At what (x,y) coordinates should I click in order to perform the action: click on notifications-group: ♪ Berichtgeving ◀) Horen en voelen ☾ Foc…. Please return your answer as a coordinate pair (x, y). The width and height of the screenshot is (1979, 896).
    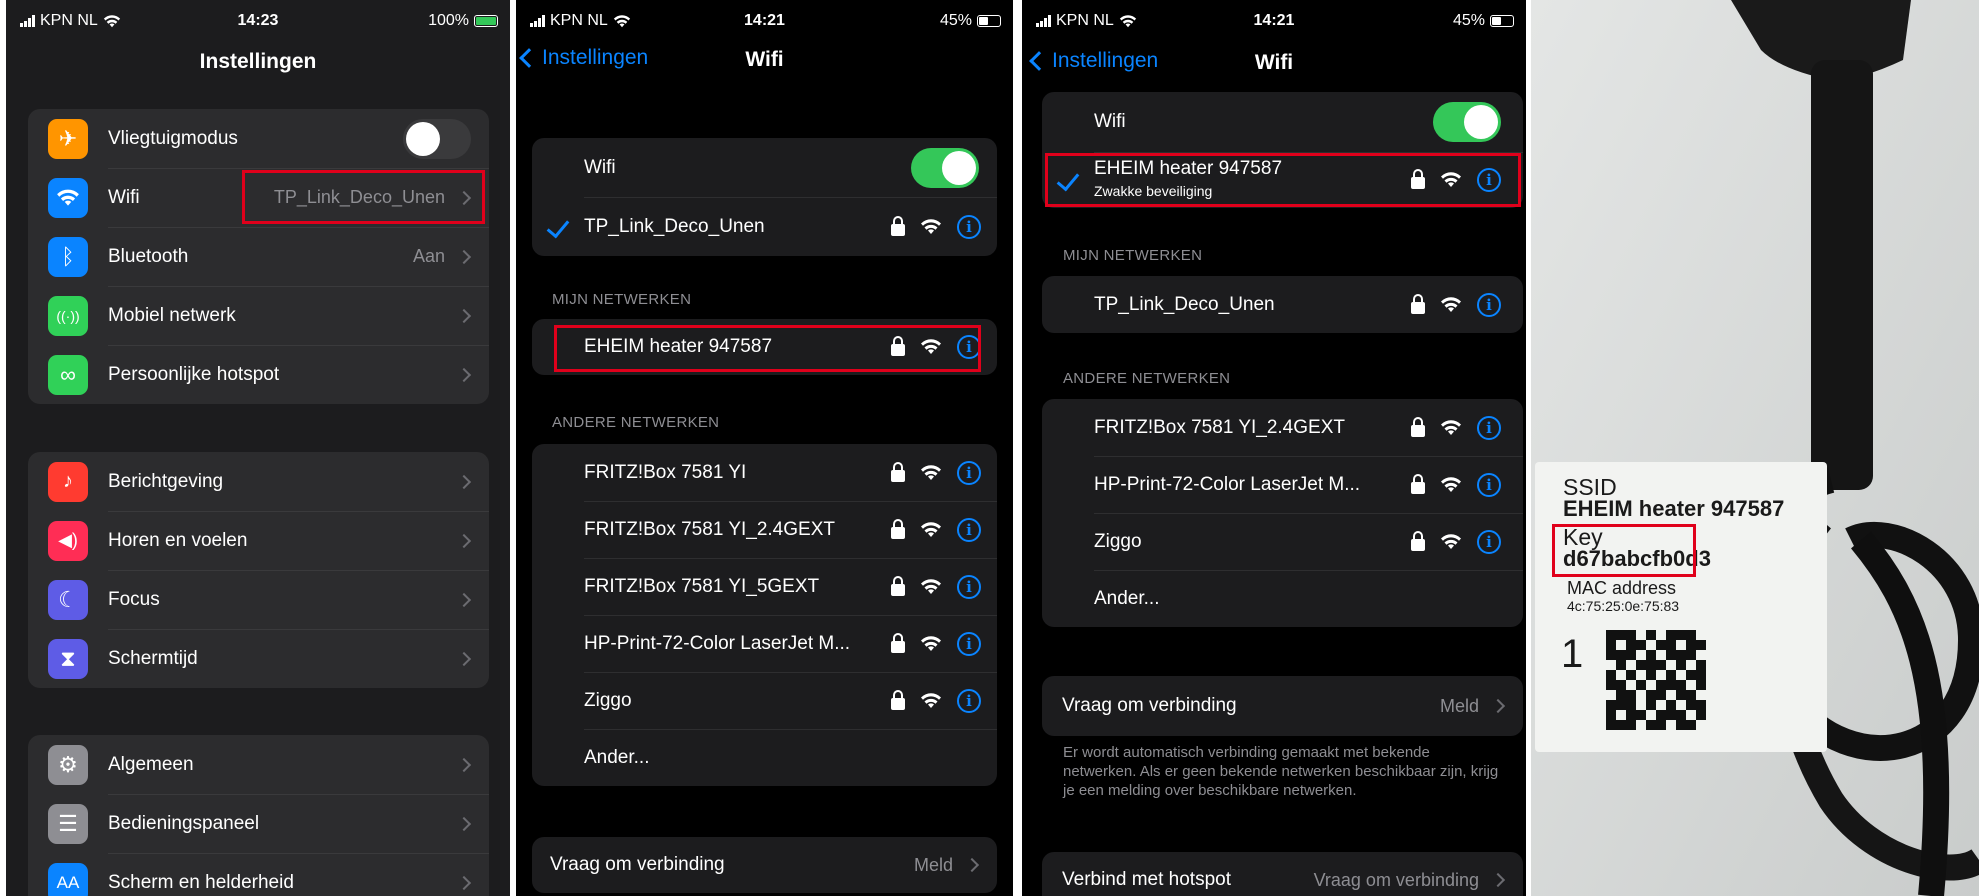
    Looking at the image, I should click on (258, 570).